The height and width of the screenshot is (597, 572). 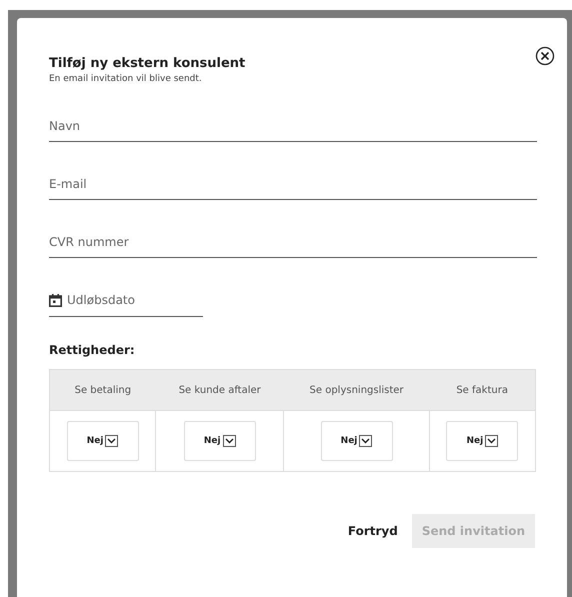 What do you see at coordinates (103, 390) in the screenshot?
I see `column-header: Se betaling` at bounding box center [103, 390].